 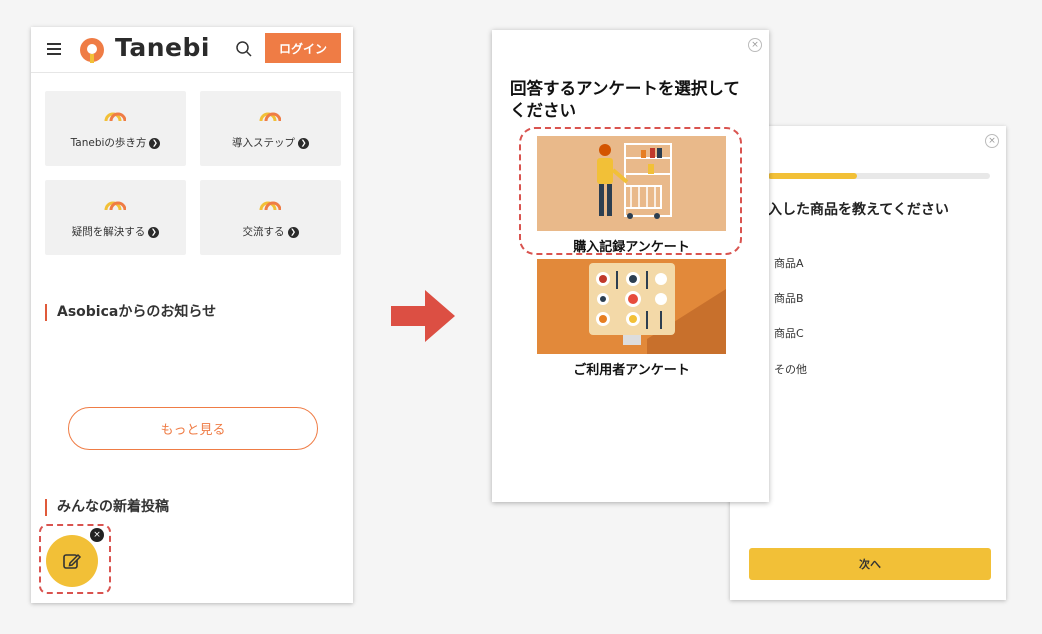 I want to click on tile-faq: 疑問を解決する ❯, so click(x=115, y=217).